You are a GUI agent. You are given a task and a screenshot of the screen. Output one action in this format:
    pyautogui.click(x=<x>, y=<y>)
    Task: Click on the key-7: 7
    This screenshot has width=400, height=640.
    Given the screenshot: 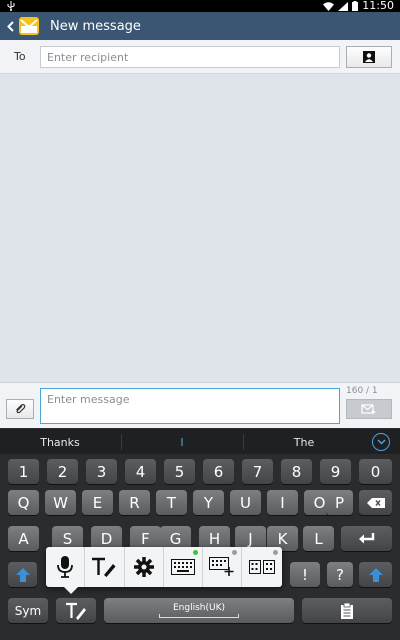 What is the action you would take?
    pyautogui.click(x=257, y=471)
    